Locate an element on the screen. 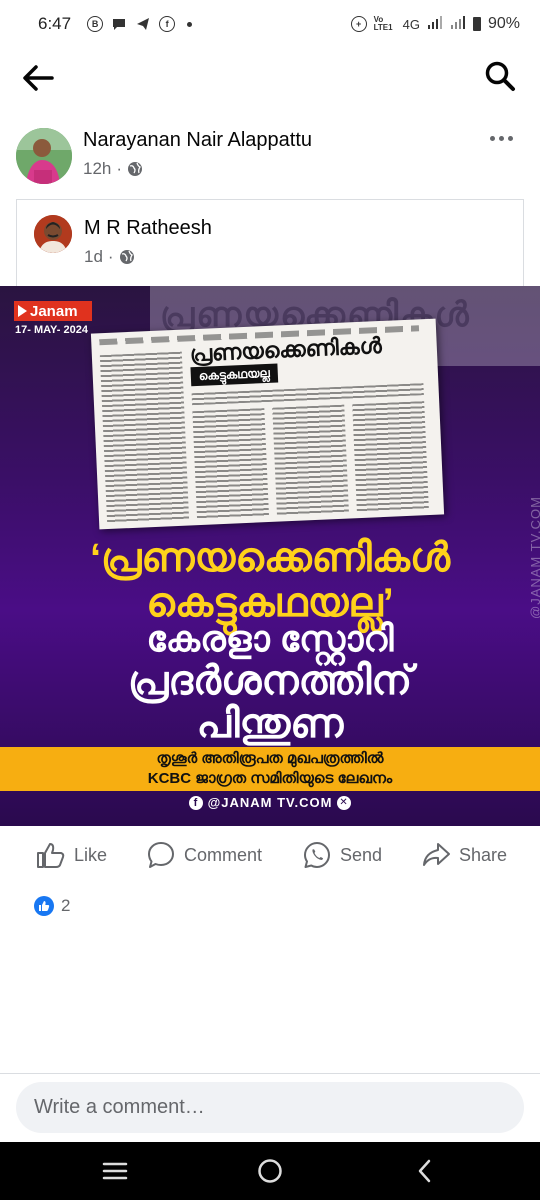  send-whatsapp-button: Send is located at coordinates (342, 855).